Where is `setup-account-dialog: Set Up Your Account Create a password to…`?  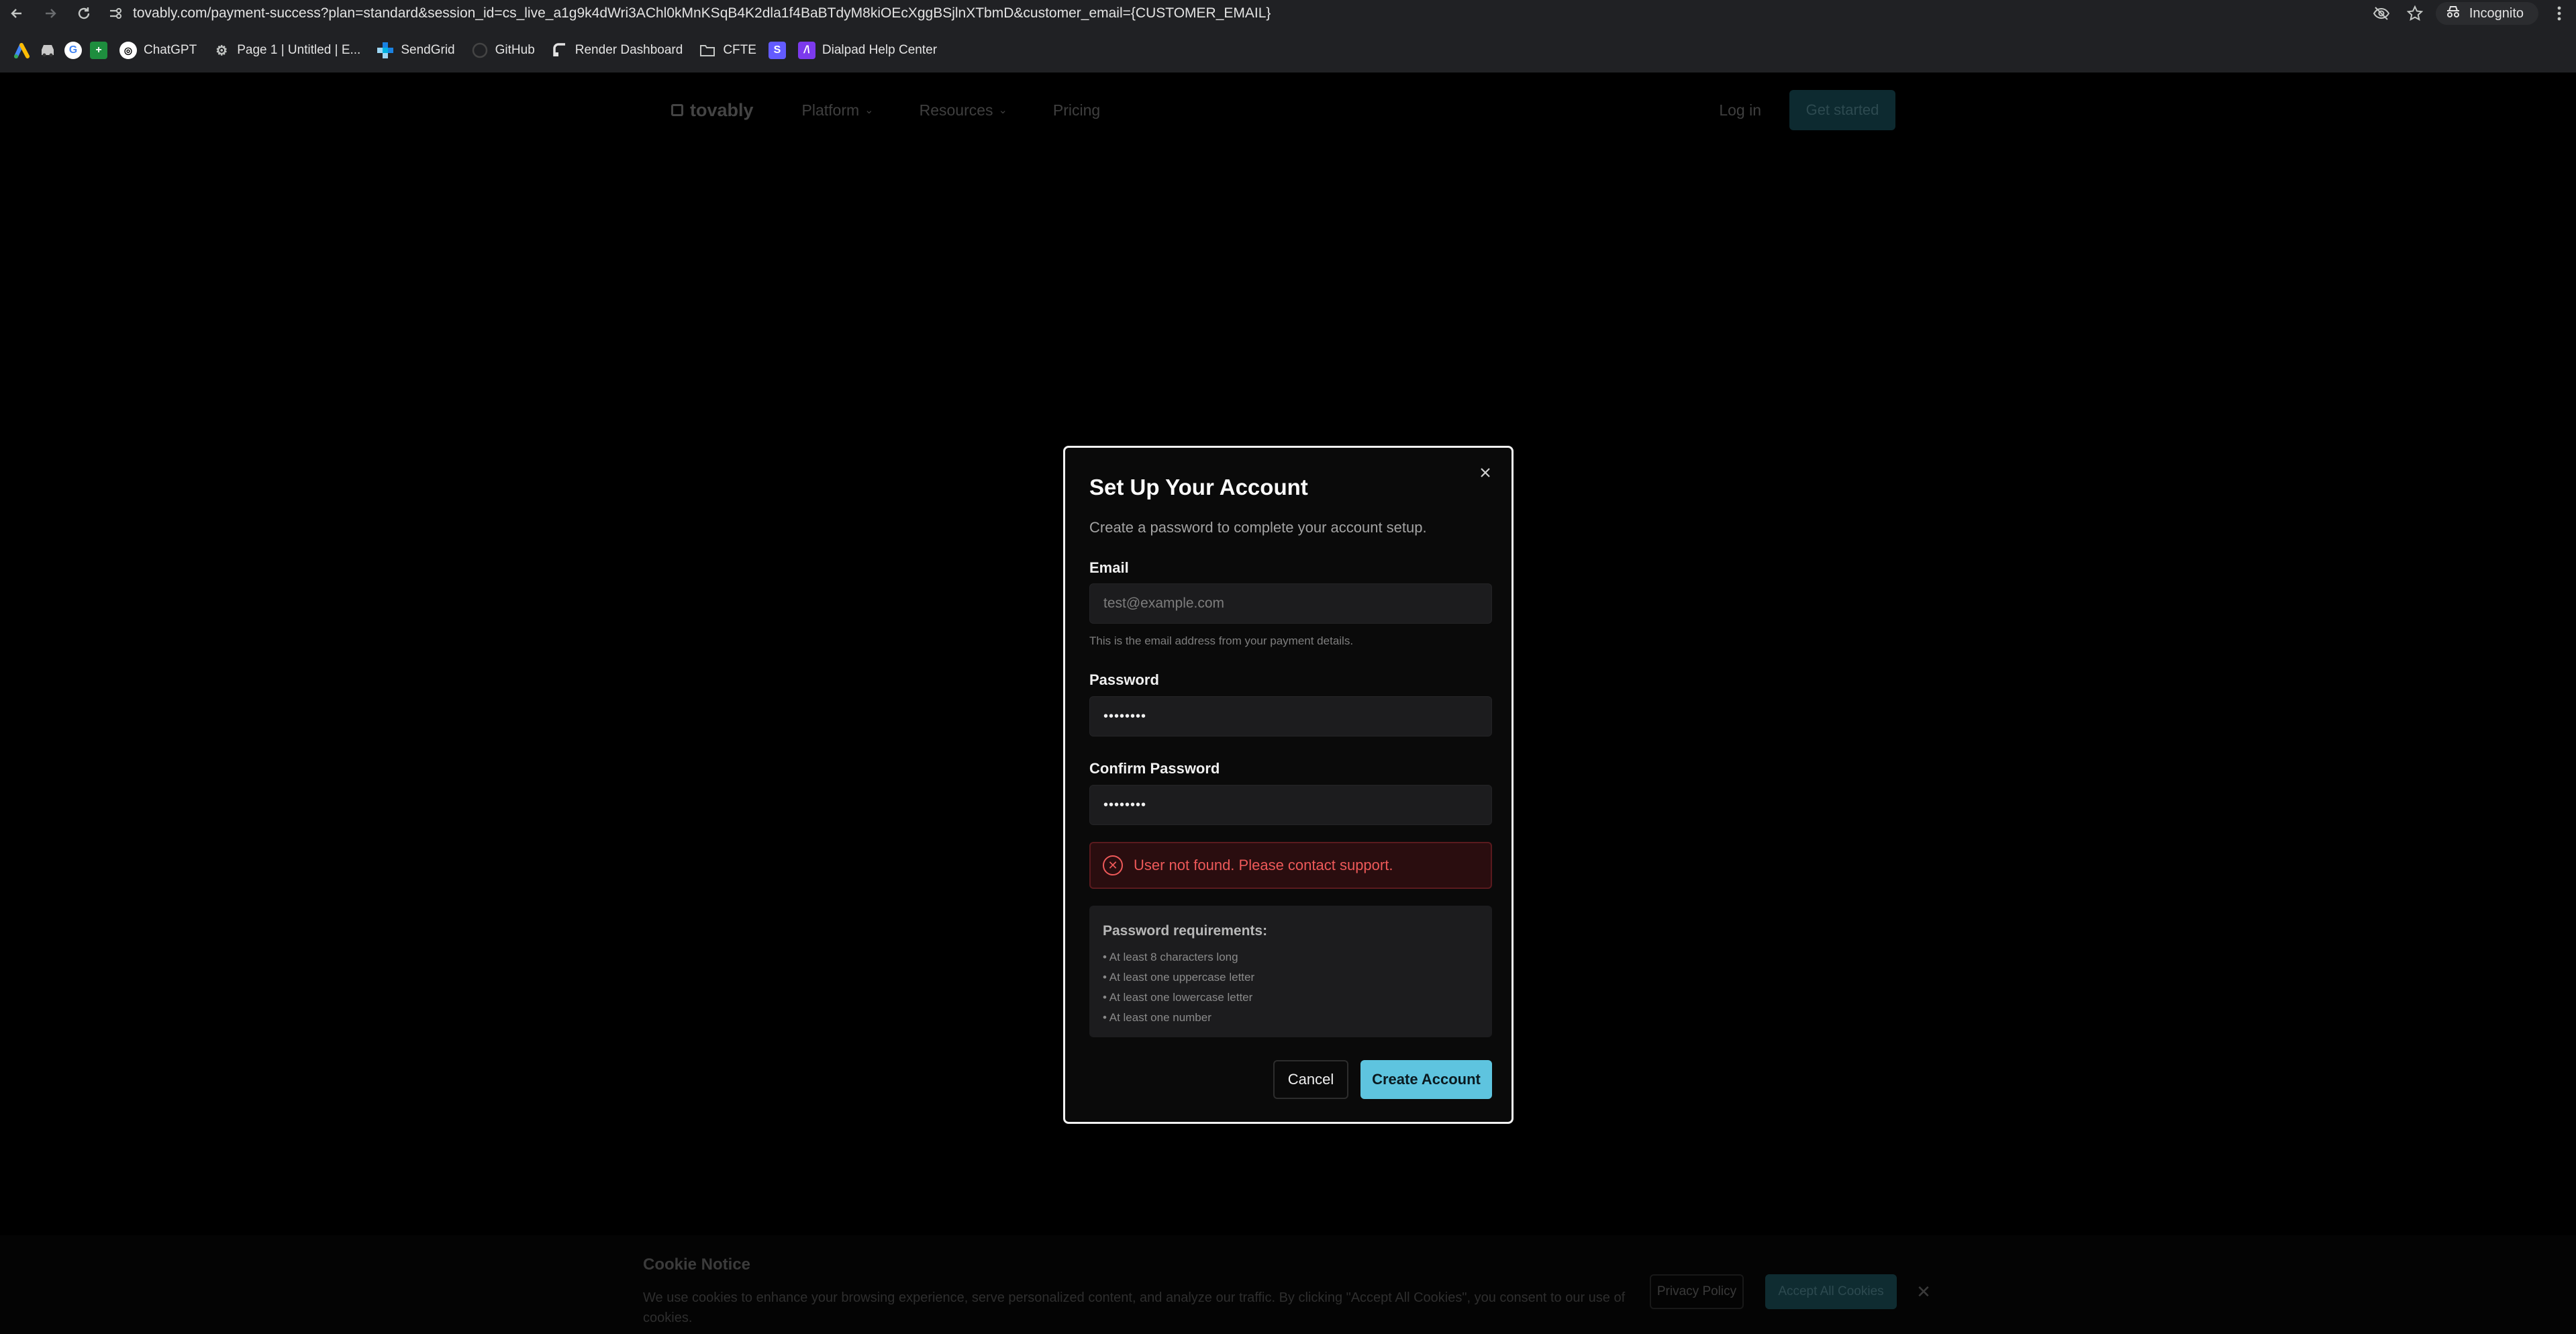
setup-account-dialog: Set Up Your Account Create a password to… is located at coordinates (1288, 785).